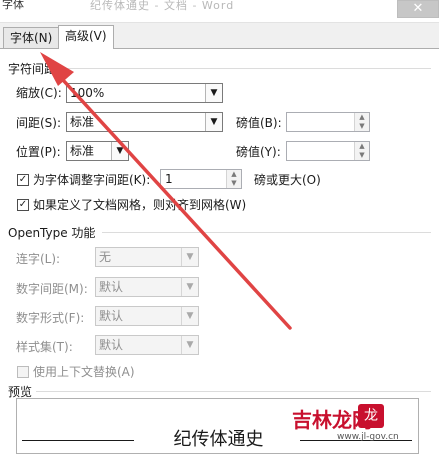 The width and height of the screenshot is (439, 455). Describe the element at coordinates (38, 152) in the screenshot. I see `position-label: 位置(P):` at that location.